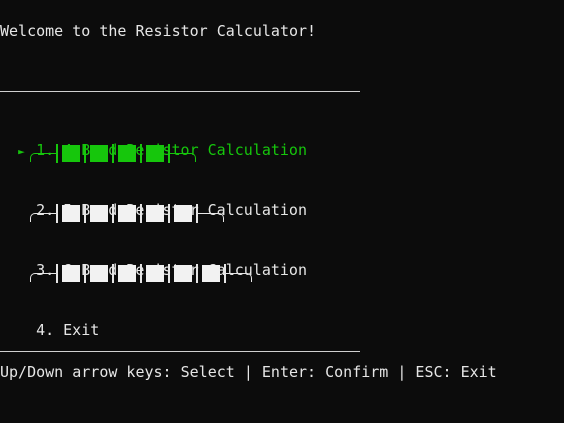 The width and height of the screenshot is (564, 423). What do you see at coordinates (141, 273) in the screenshot?
I see `resistor-6-band-icon` at bounding box center [141, 273].